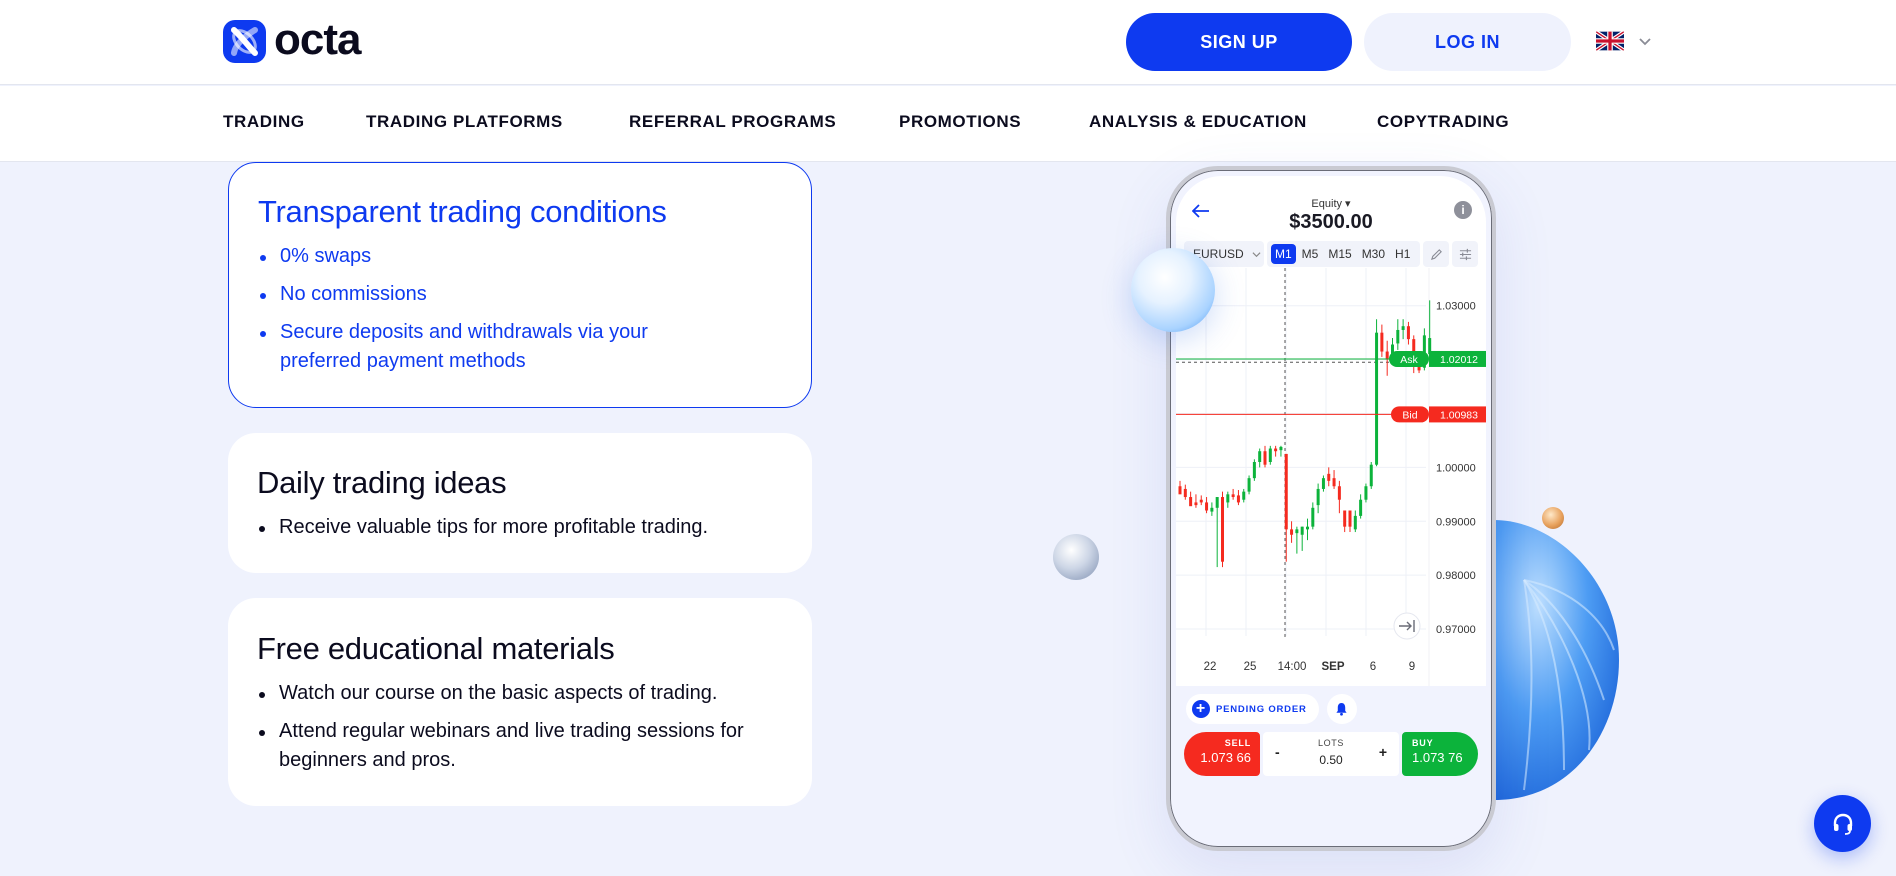  I want to click on feature-bullet: 0% swaps, so click(520, 256).